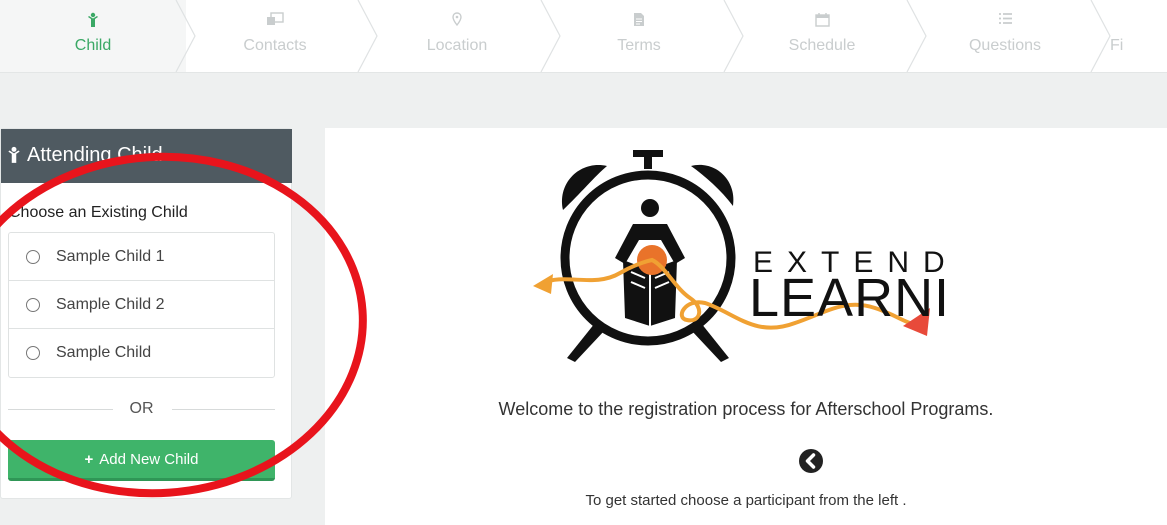  I want to click on plus-icon: +, so click(89, 459).